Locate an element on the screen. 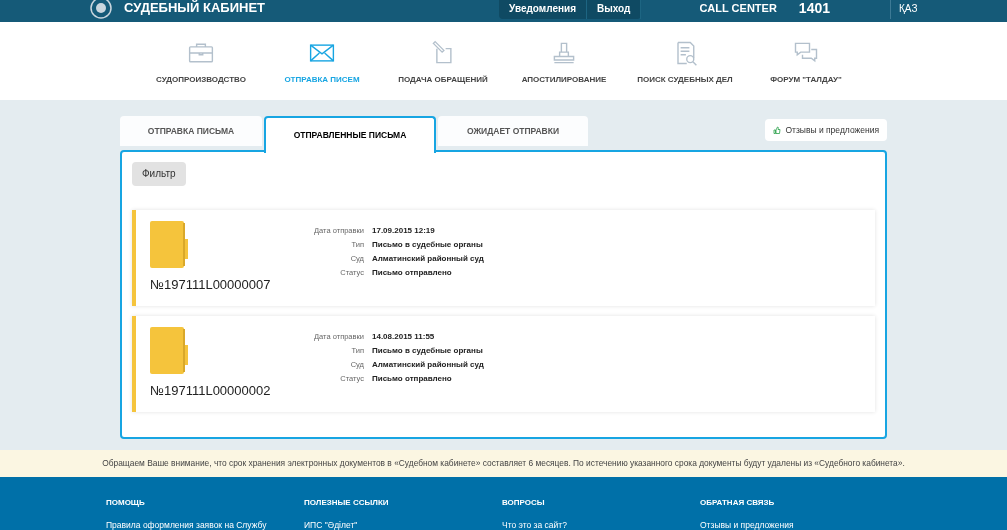  nav-link: ПОДАЧА ОБРАЩЕНИЙ is located at coordinates (443, 80).